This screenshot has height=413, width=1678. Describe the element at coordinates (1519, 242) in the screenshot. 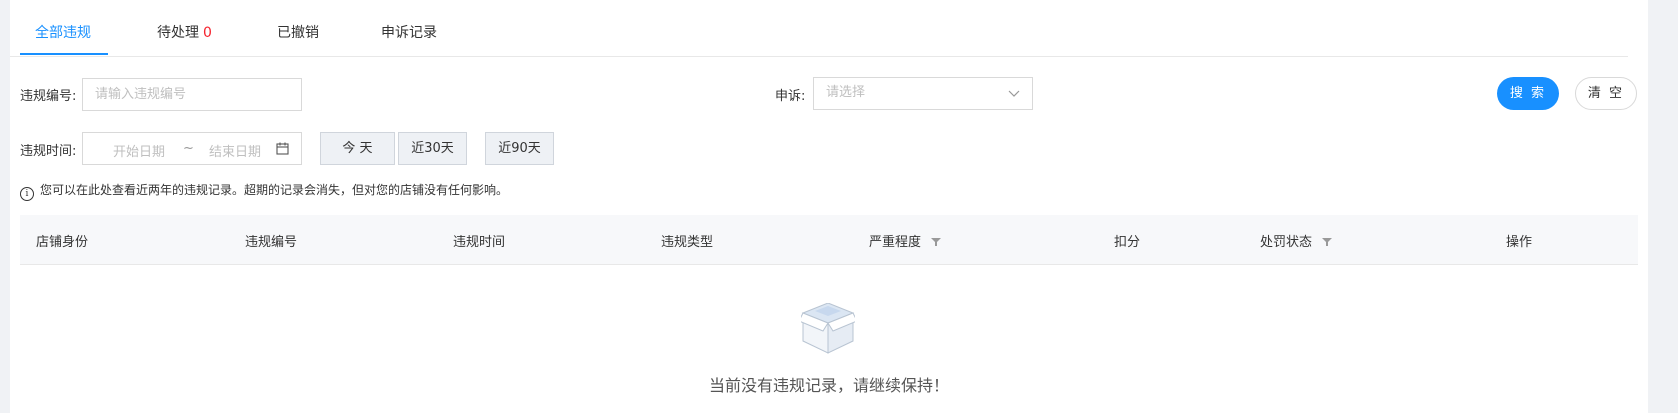

I see `column-header: 操作` at that location.